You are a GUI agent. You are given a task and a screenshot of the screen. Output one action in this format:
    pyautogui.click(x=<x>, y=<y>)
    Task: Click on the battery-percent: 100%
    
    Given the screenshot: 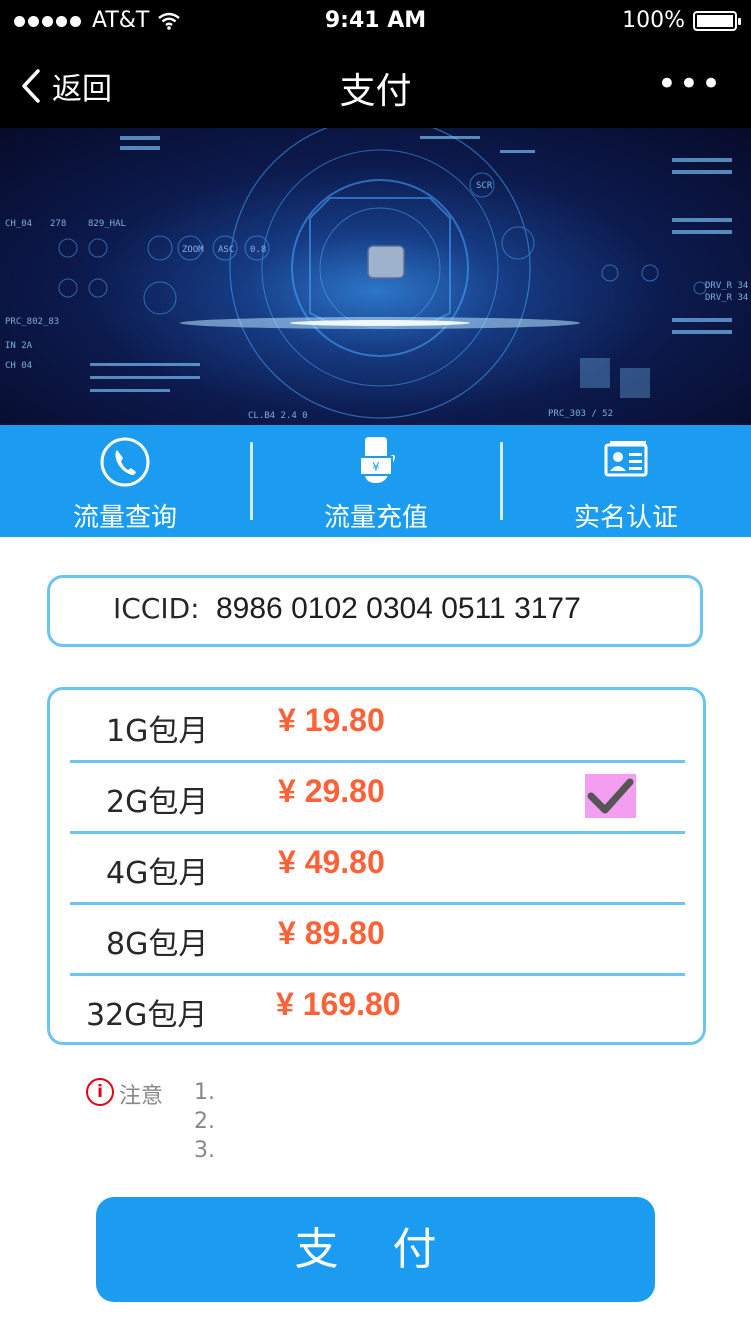 What is the action you would take?
    pyautogui.click(x=653, y=20)
    